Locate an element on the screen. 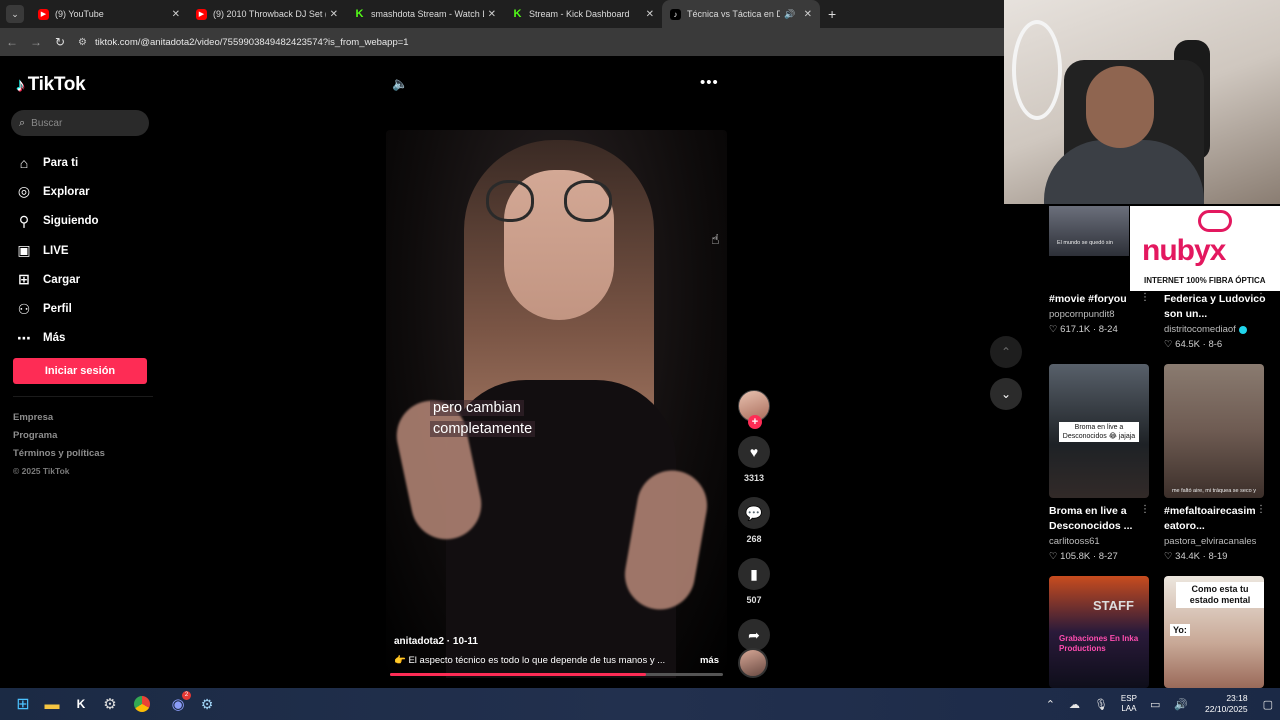 The image size is (1280, 720). tab-title: (9) 2010 Throwback DJ Set (Rih is located at coordinates (269, 14).